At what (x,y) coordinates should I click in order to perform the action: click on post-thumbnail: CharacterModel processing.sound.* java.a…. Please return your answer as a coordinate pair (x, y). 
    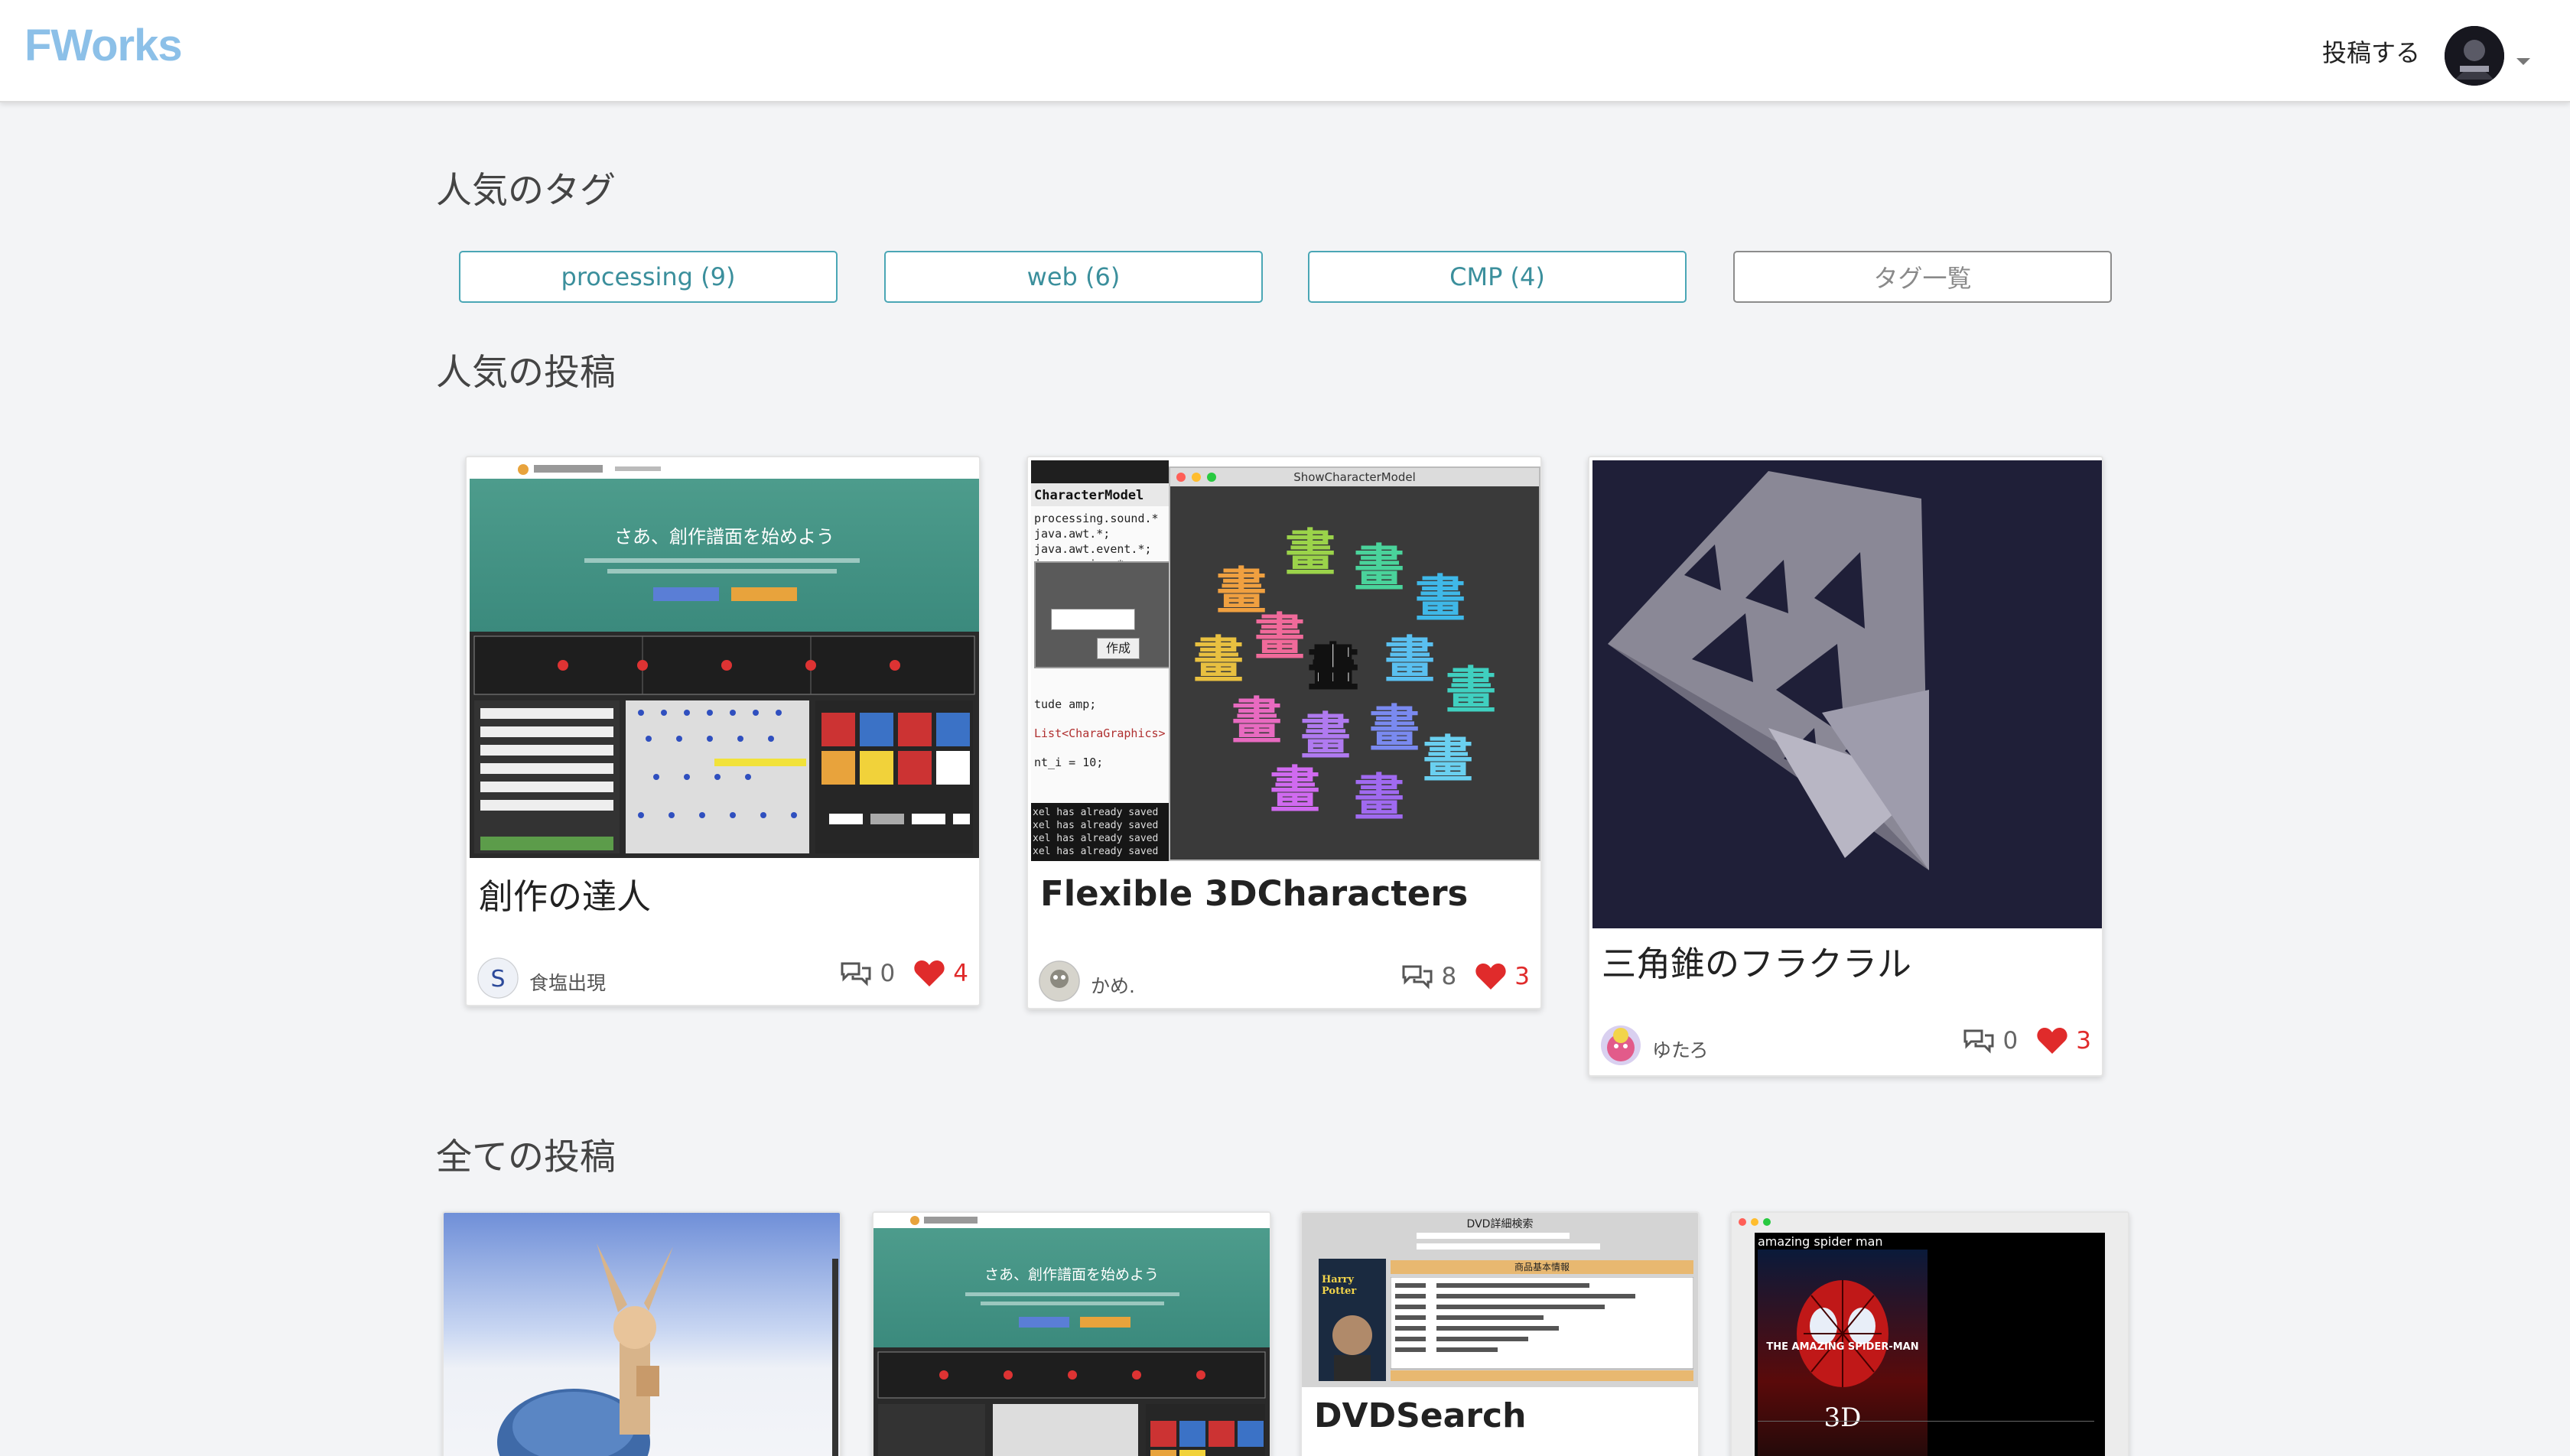
    Looking at the image, I should click on (1285, 660).